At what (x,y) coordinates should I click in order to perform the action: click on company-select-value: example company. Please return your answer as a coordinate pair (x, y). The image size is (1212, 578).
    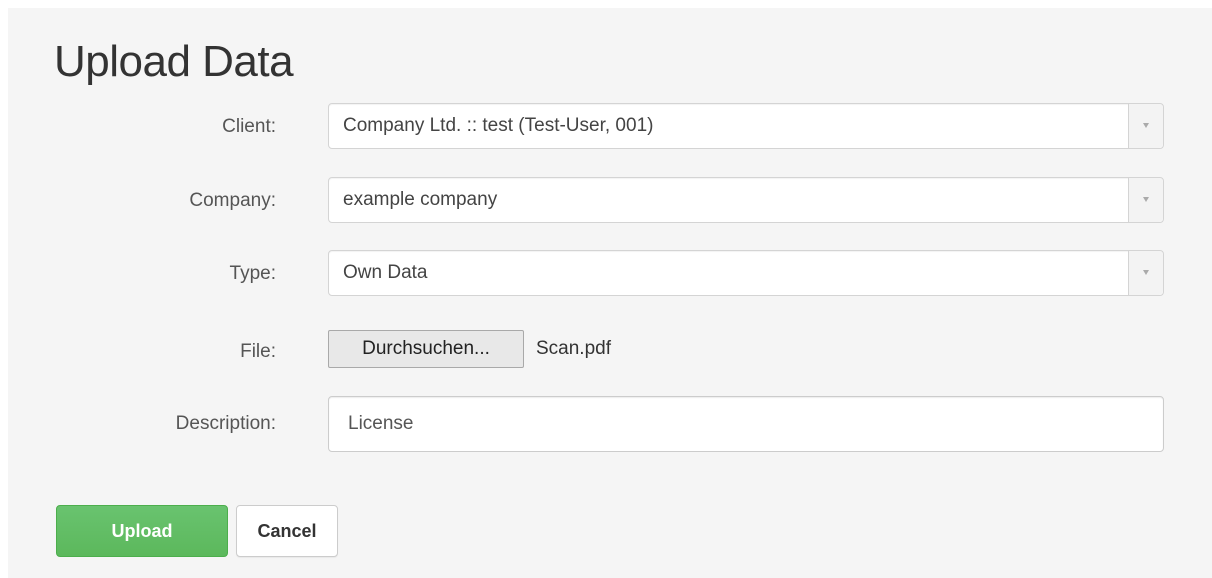
    Looking at the image, I should click on (420, 199).